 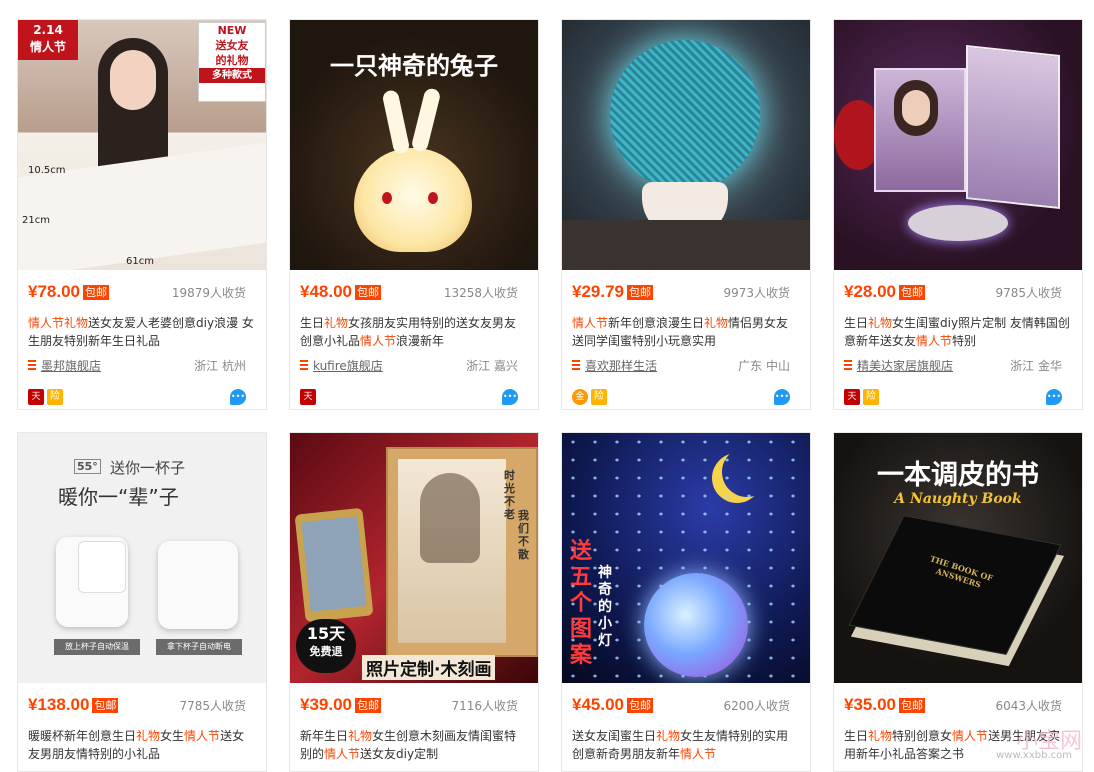 I want to click on sales-count: 7785人收货, so click(x=212, y=705).